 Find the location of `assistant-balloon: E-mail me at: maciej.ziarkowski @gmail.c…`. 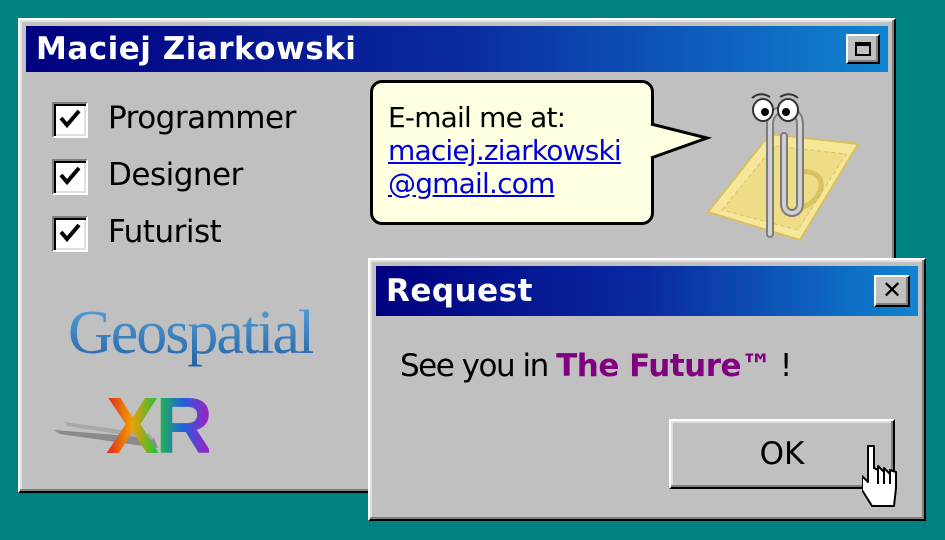

assistant-balloon: E-mail me at: maciej.ziarkowski @gmail.c… is located at coordinates (512, 152).